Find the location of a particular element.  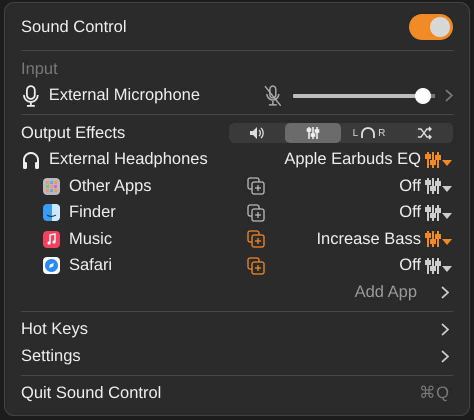

device-name: External Microphone is located at coordinates (125, 95).